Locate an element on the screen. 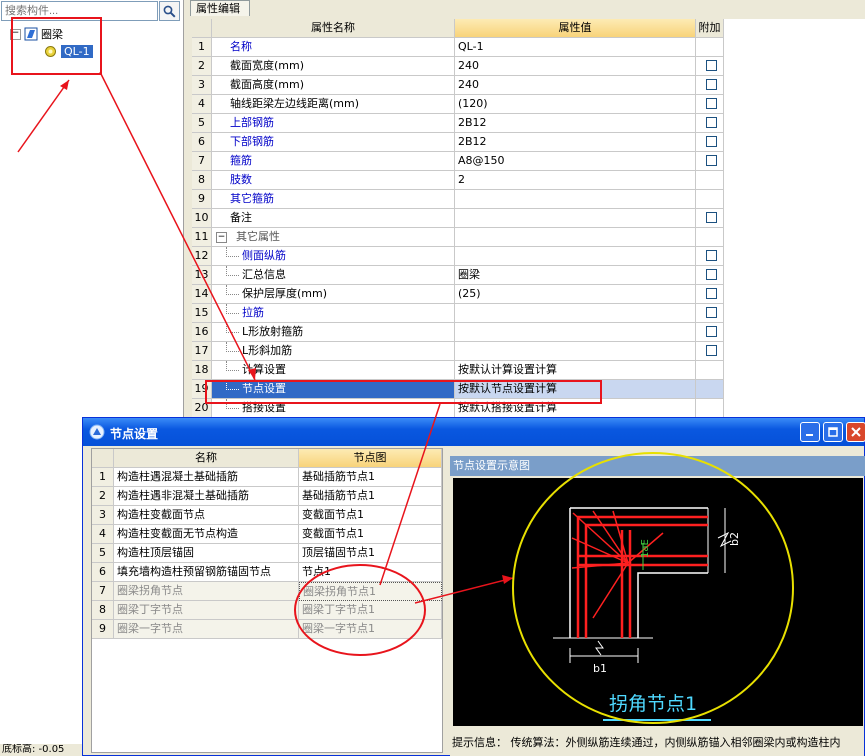 The image size is (865, 756). close-button is located at coordinates (855, 432).